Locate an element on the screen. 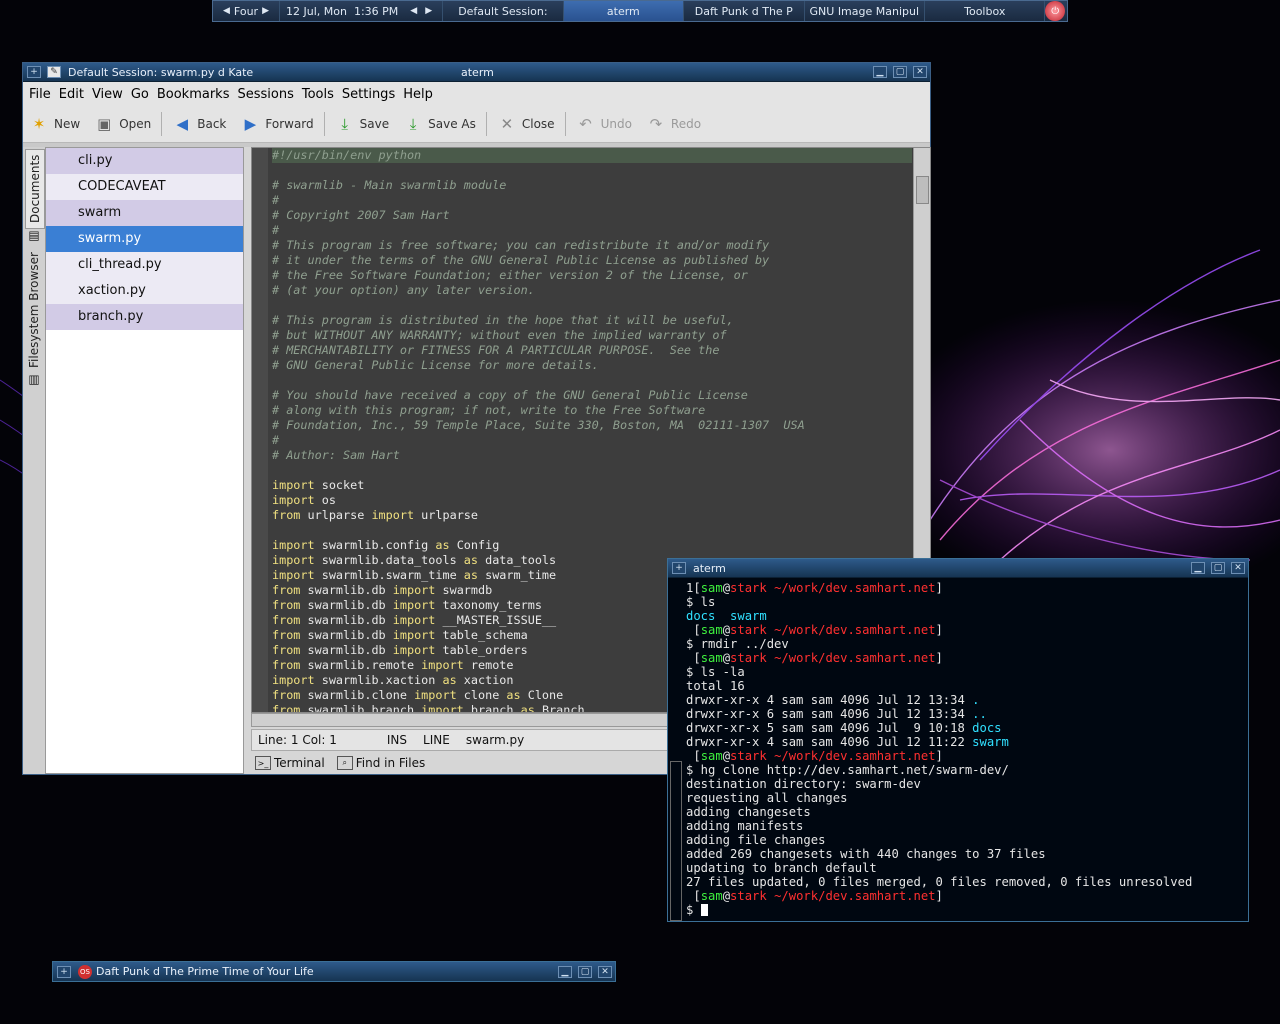 Image resolution: width=1280 pixels, height=1024 pixels. task-default-session: Default Session: is located at coordinates (503, 11).